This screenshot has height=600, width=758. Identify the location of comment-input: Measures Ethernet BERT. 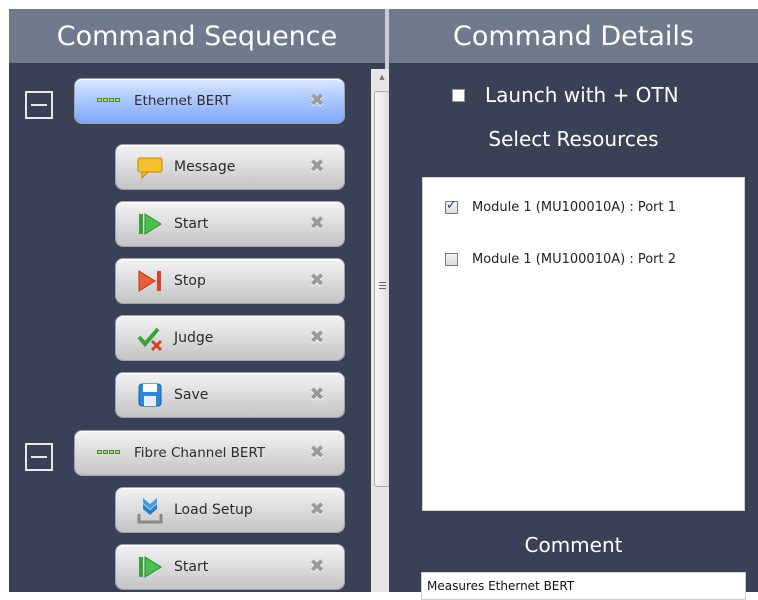
(583, 586).